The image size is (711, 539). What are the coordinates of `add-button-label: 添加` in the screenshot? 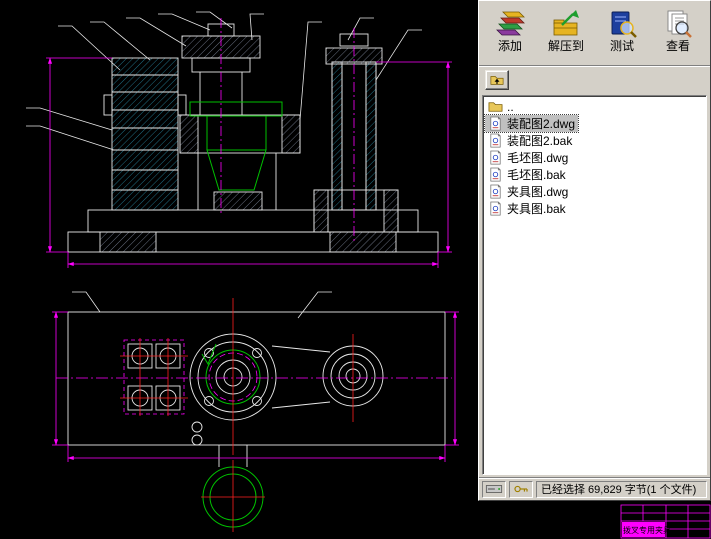 It's located at (509, 46).